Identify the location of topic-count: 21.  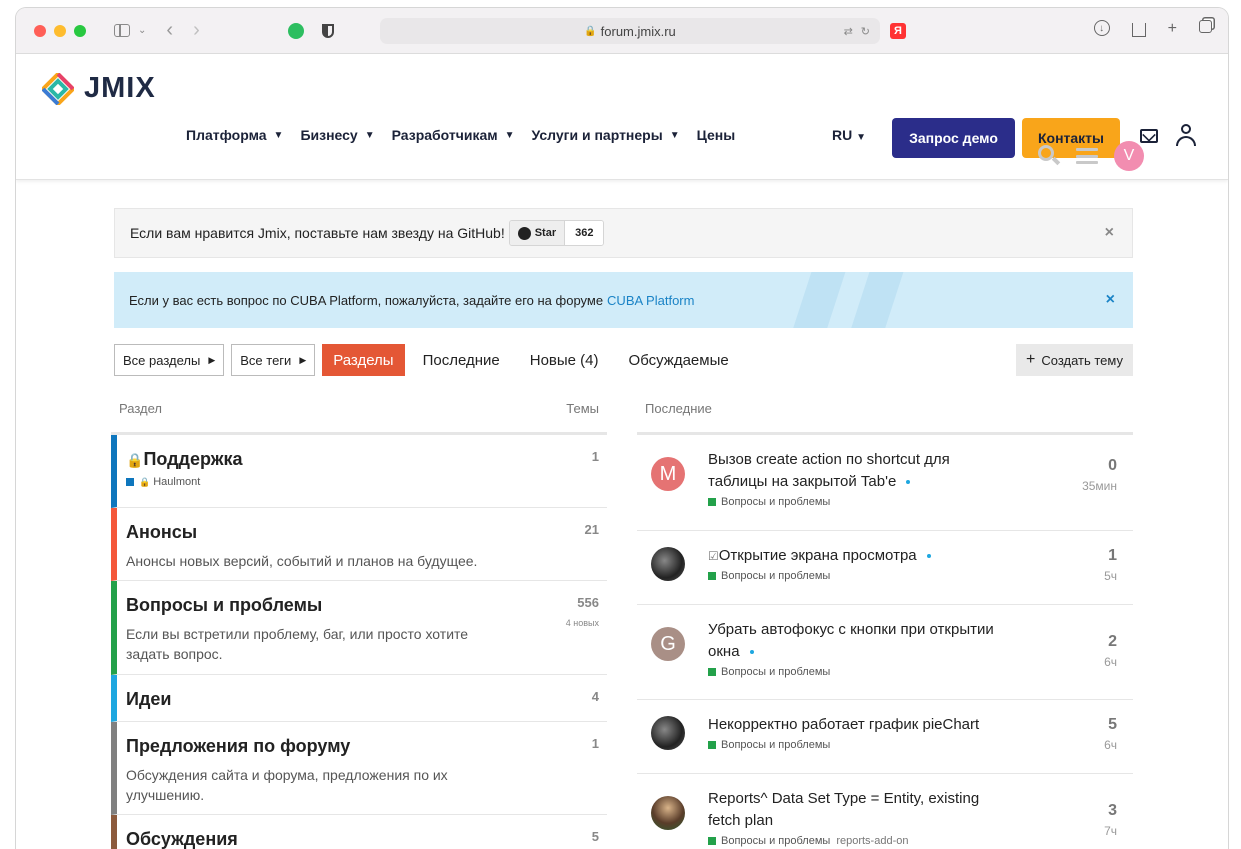
(591, 529).